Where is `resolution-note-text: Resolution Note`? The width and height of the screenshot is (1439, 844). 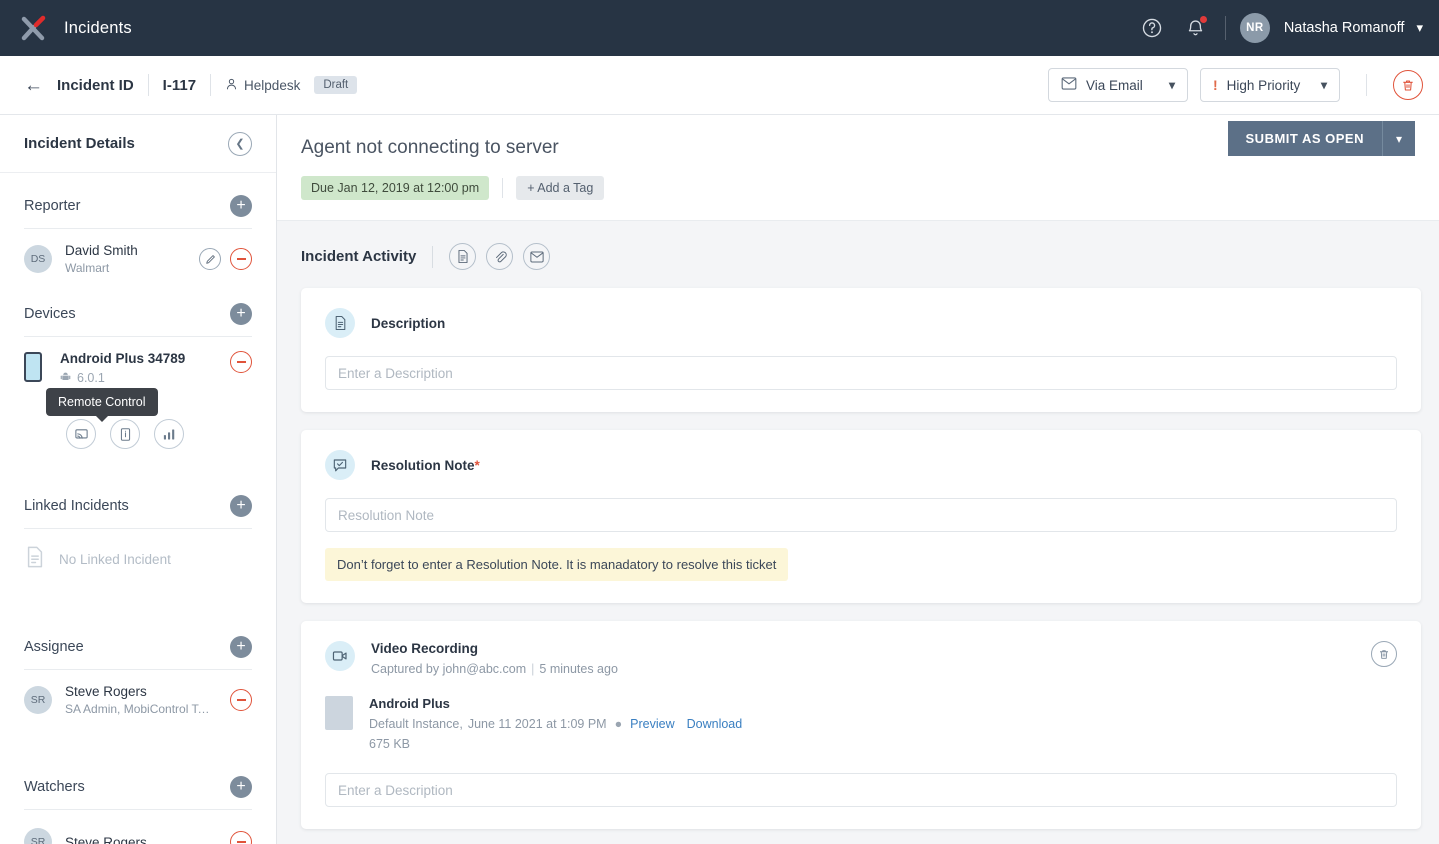 resolution-note-text: Resolution Note is located at coordinates (423, 465).